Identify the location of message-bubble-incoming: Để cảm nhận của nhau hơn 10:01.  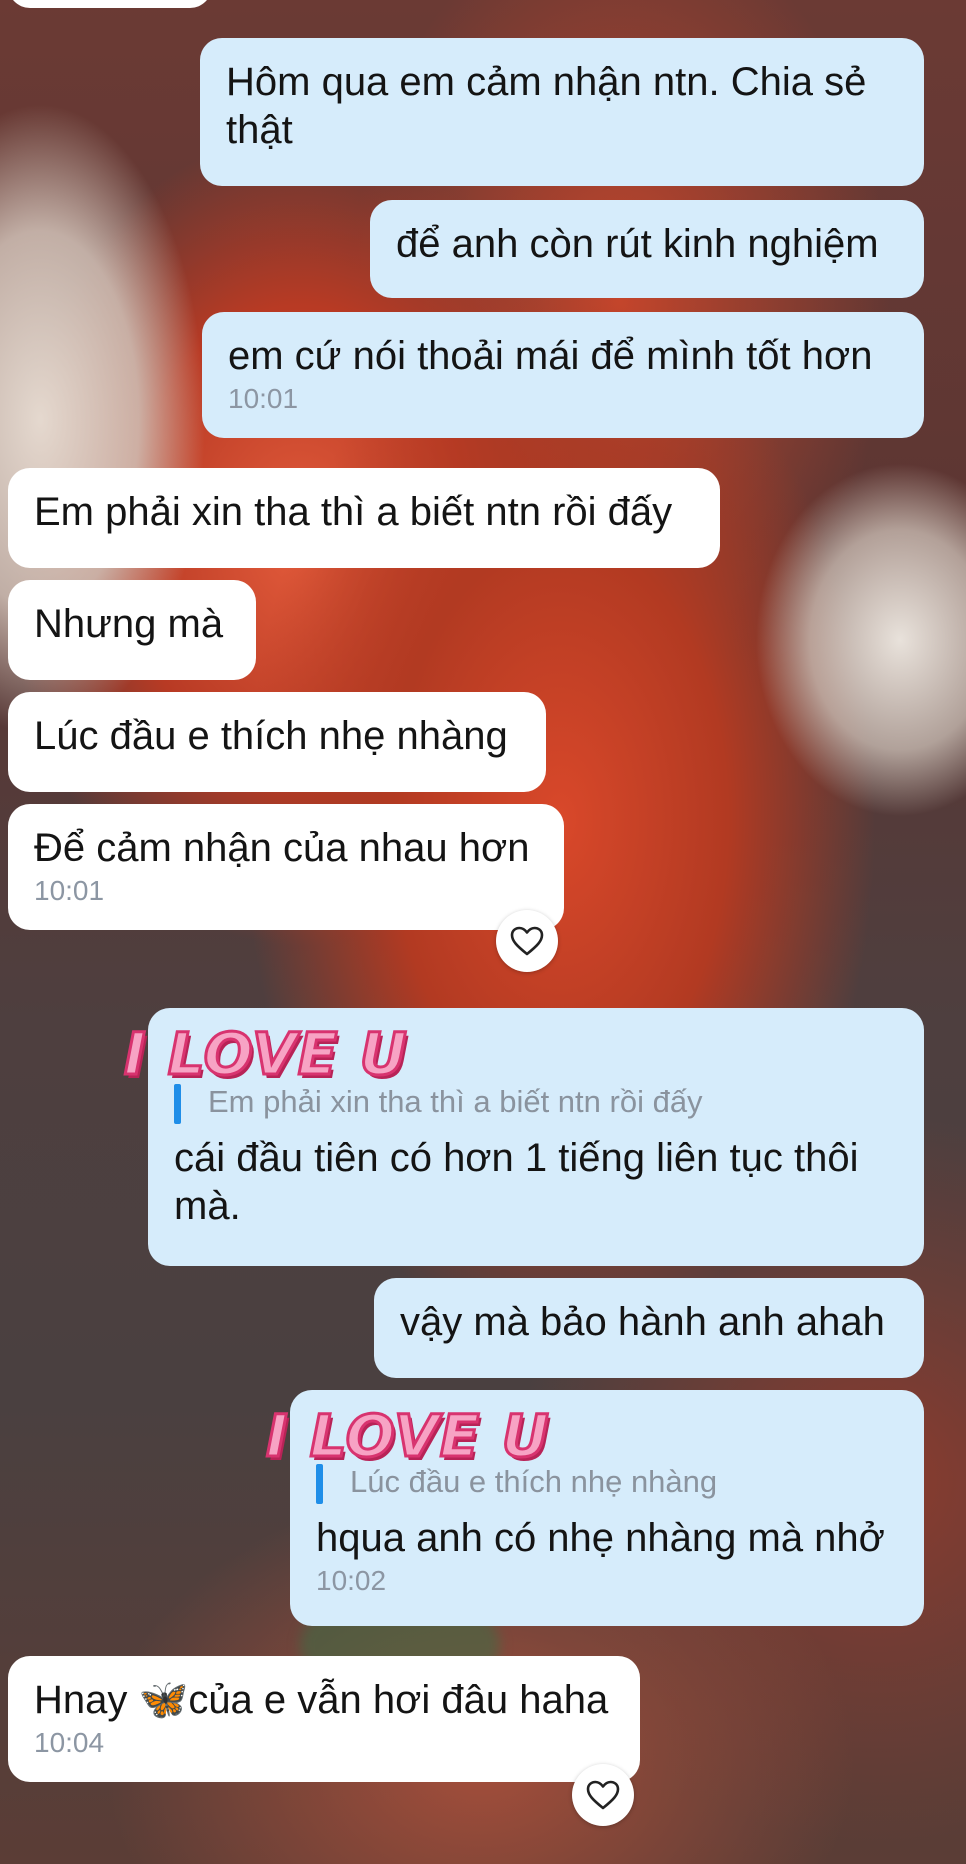
(286, 867).